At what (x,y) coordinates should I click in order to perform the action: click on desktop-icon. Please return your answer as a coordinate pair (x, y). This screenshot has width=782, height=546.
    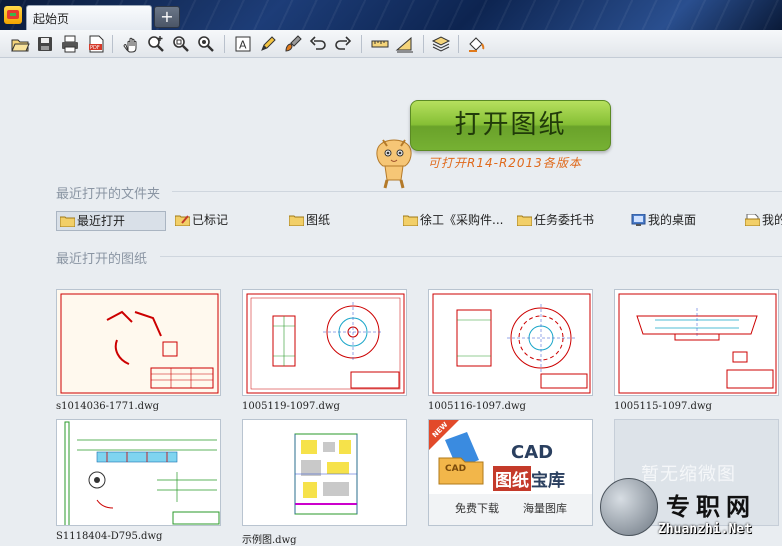
    Looking at the image, I should click on (638, 220).